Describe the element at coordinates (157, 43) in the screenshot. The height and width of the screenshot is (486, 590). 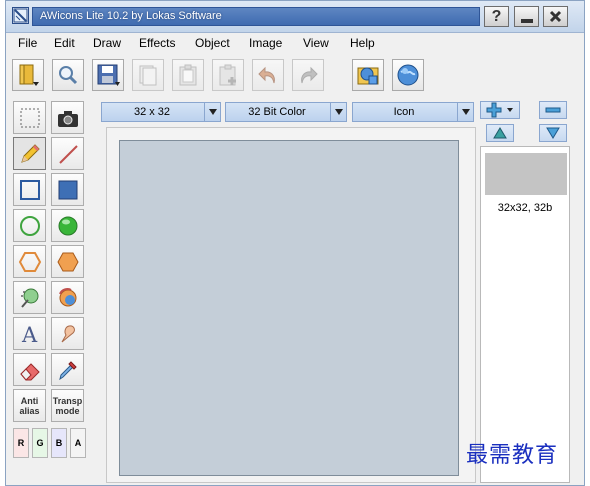
I see `menu-effects: Effects` at that location.